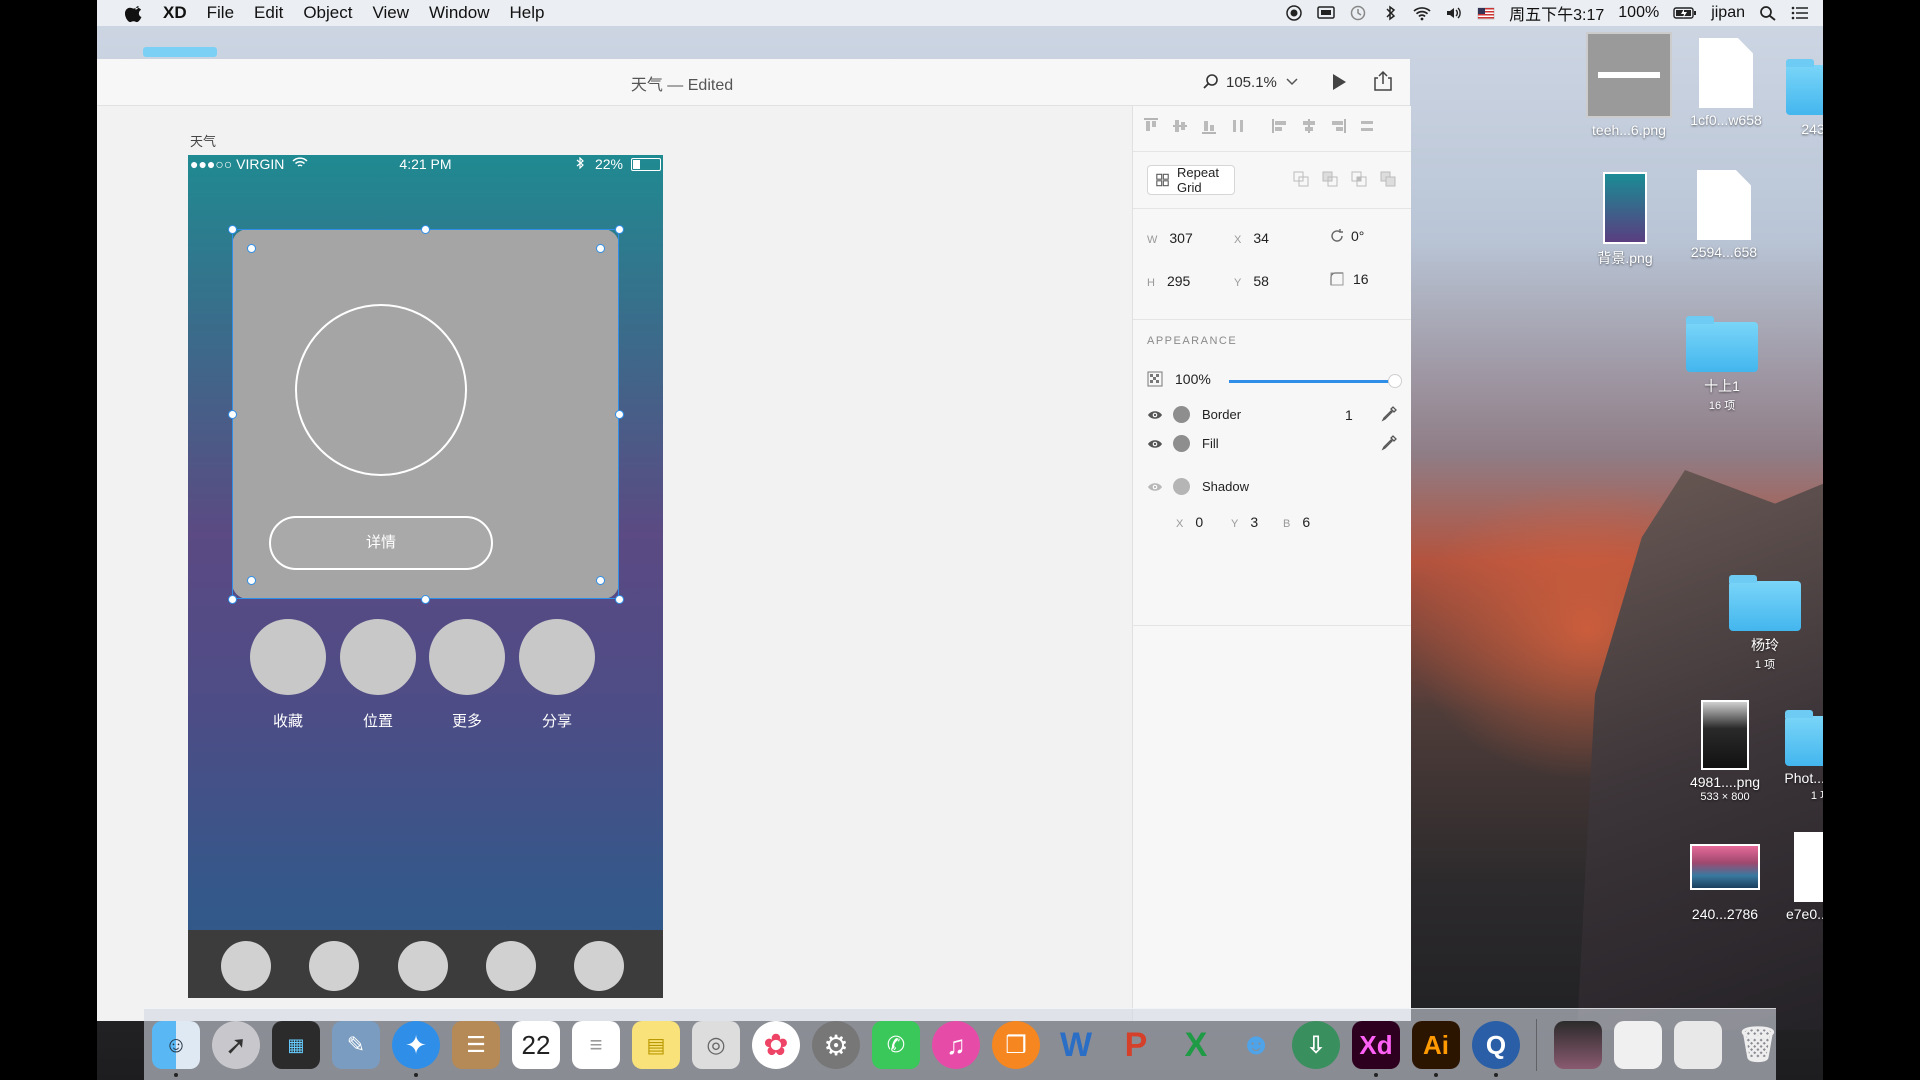  What do you see at coordinates (1389, 414) in the screenshot?
I see `eyedropper-icon` at bounding box center [1389, 414].